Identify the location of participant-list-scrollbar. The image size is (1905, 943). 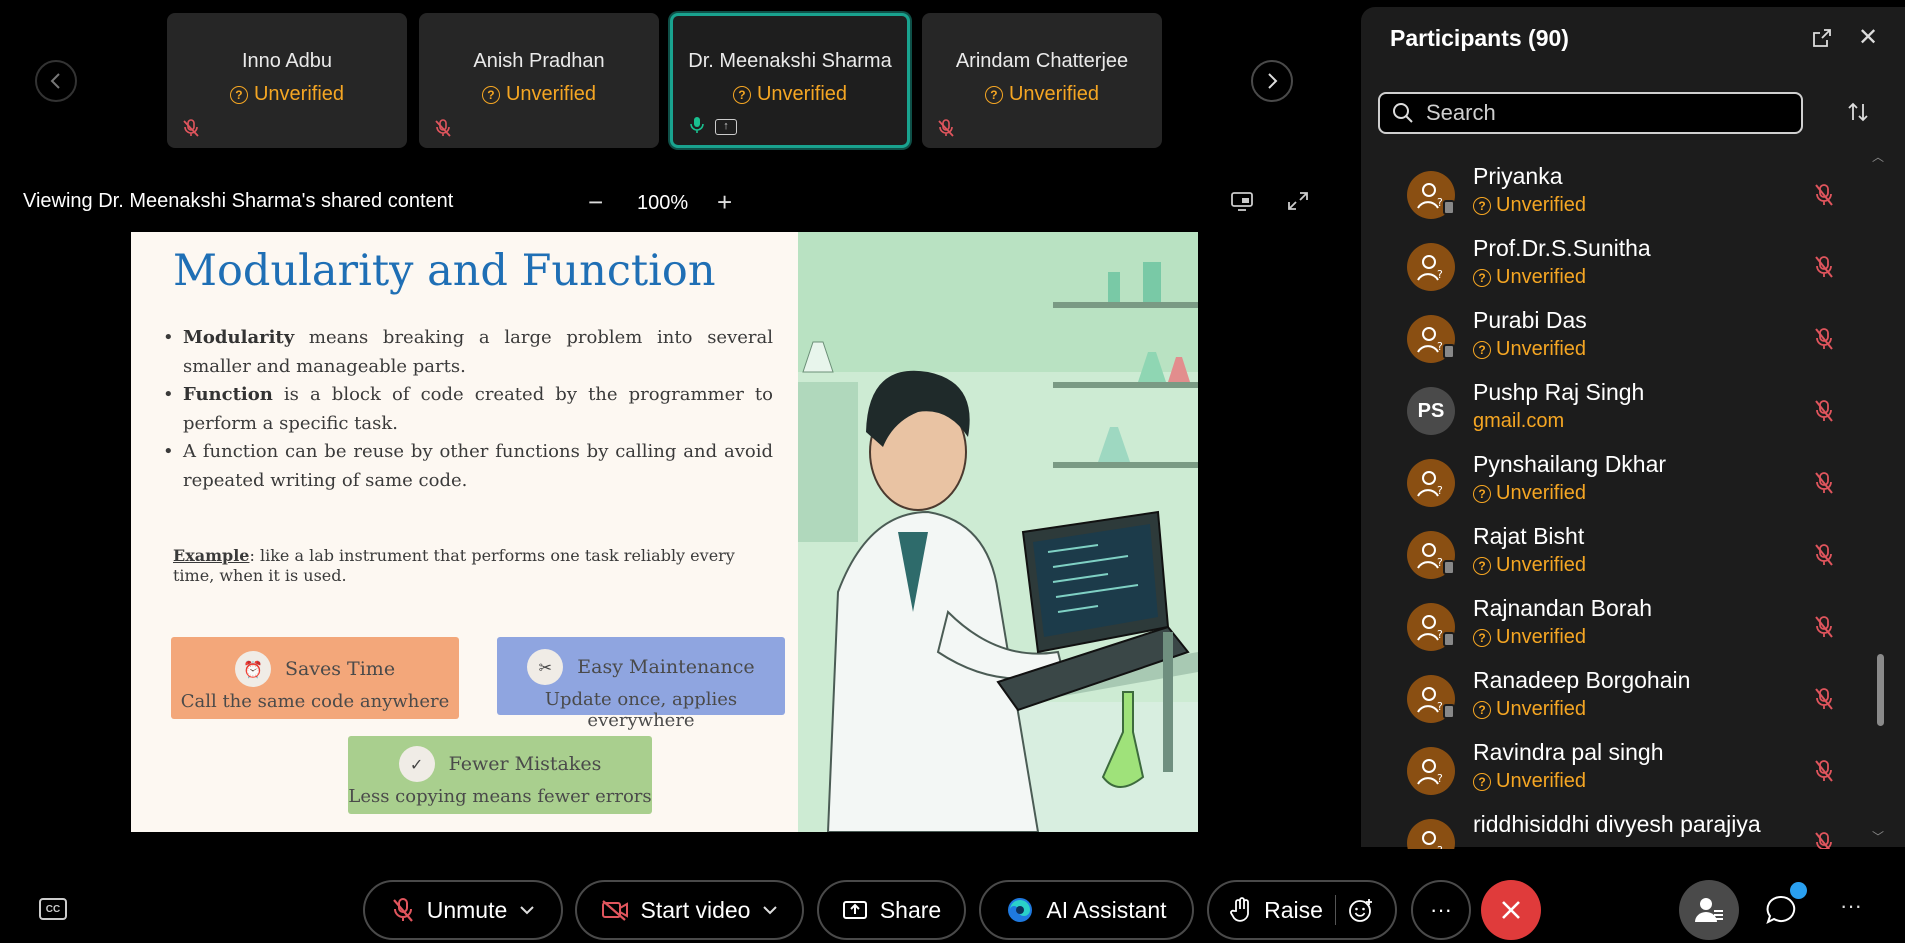
(1880, 690).